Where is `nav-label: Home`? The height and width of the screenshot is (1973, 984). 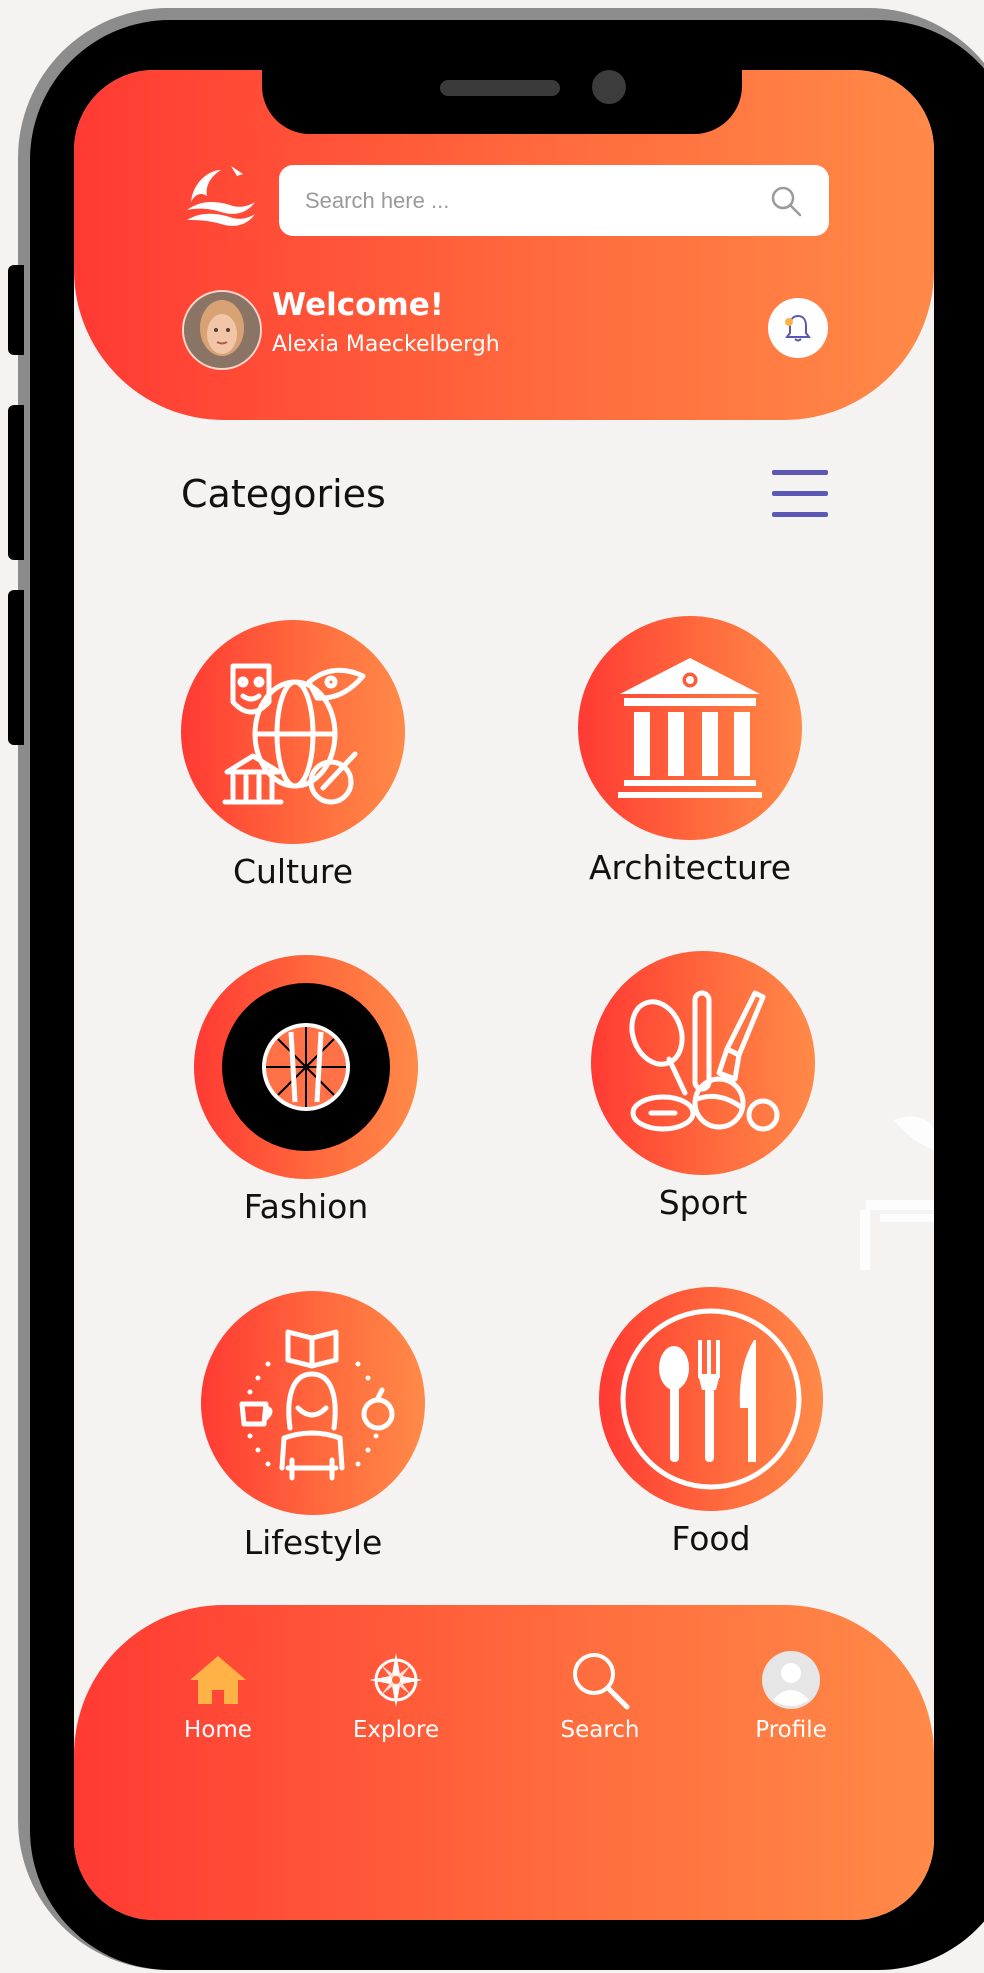 nav-label: Home is located at coordinates (218, 1730).